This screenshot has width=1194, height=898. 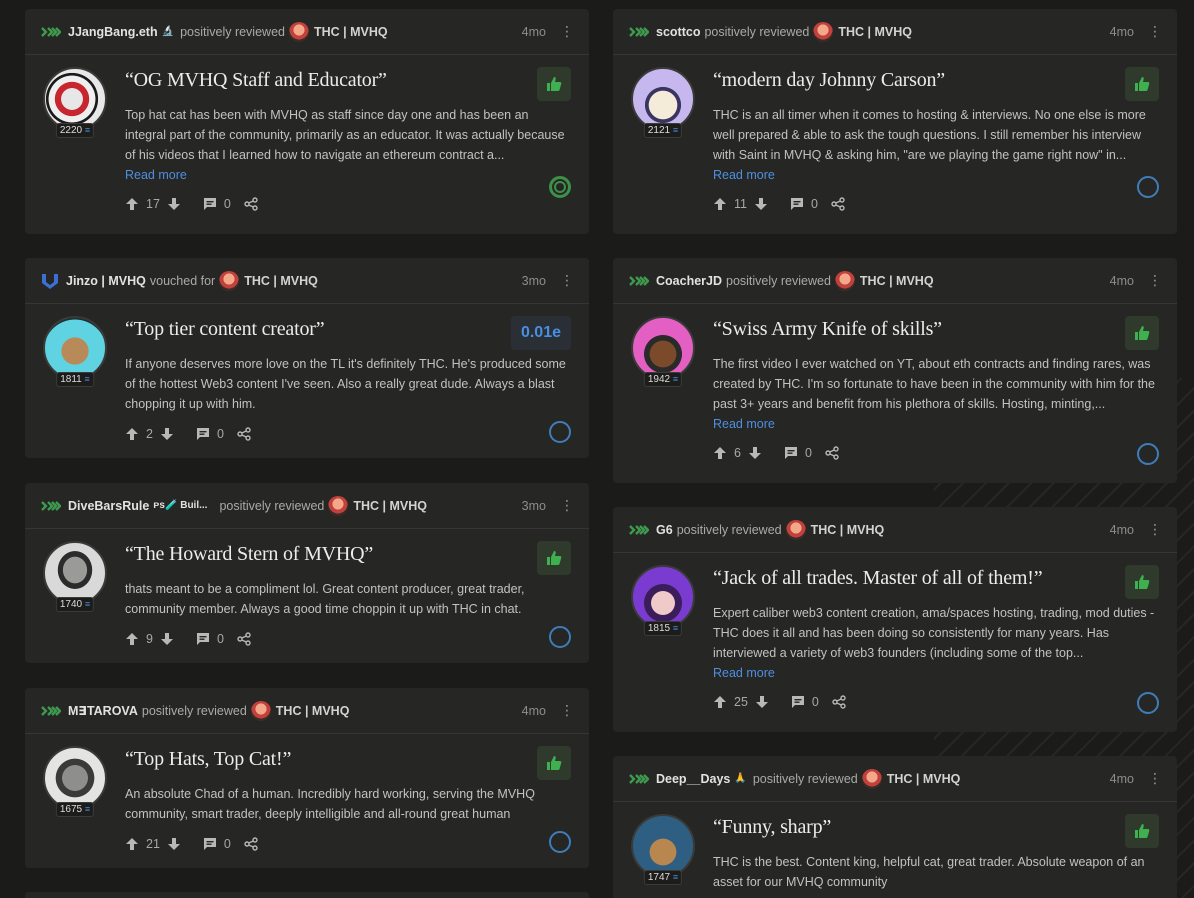 What do you see at coordinates (108, 506) in the screenshot?
I see `author-name: DiveBarsRule` at bounding box center [108, 506].